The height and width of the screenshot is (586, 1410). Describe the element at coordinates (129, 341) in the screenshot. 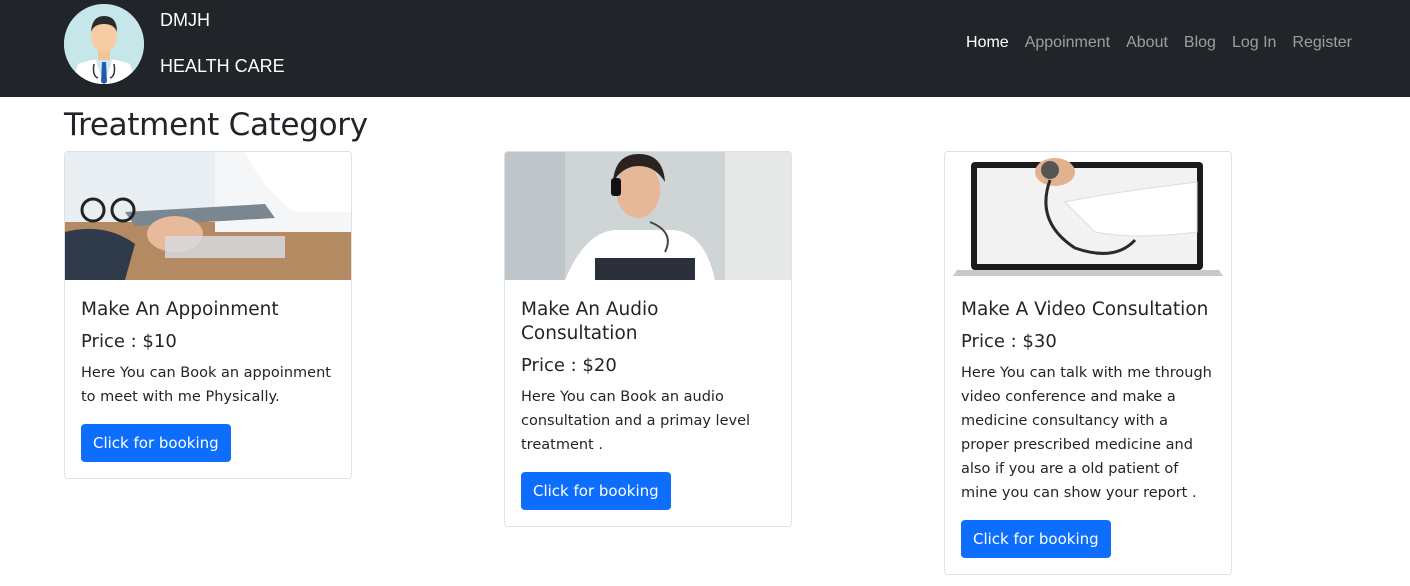

I see `card-price: Price : $10` at that location.